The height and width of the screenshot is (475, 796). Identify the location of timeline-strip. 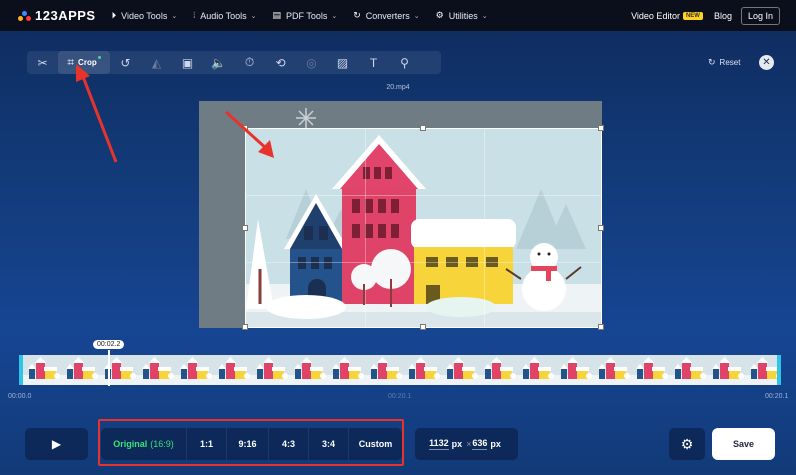
(400, 370).